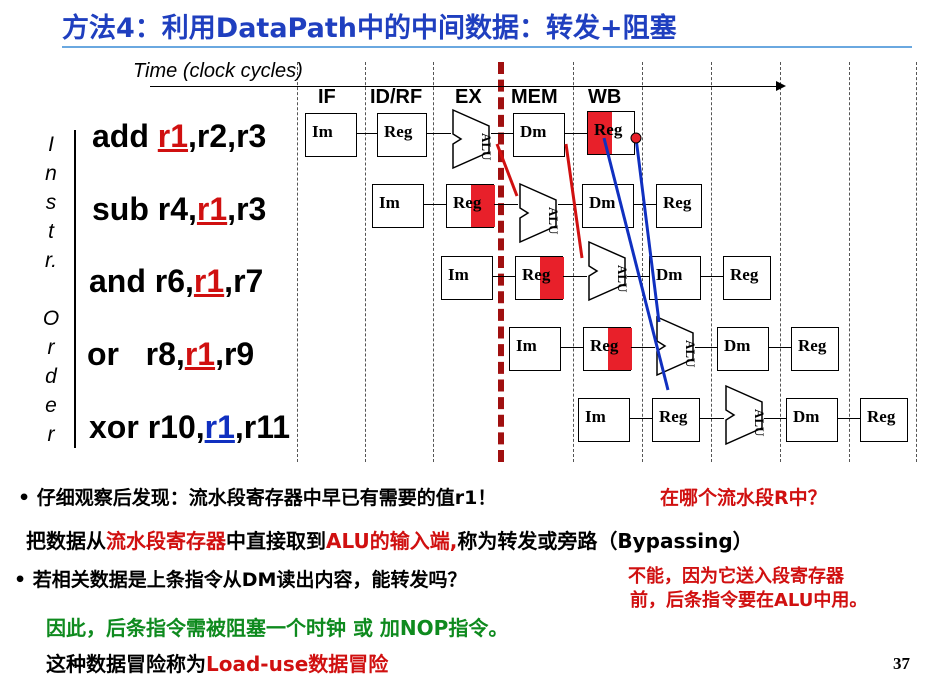 The image size is (925, 677). Describe the element at coordinates (605, 541) in the screenshot. I see `text-segment: 称为转发或旁路（Bypassing）` at that location.